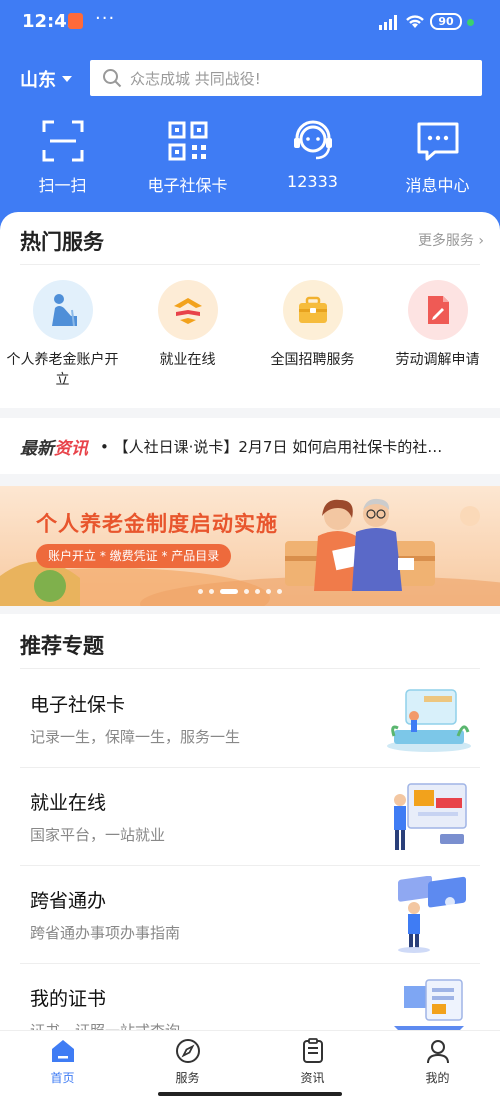  I want to click on topic-title: 跨省通办, so click(68, 901).